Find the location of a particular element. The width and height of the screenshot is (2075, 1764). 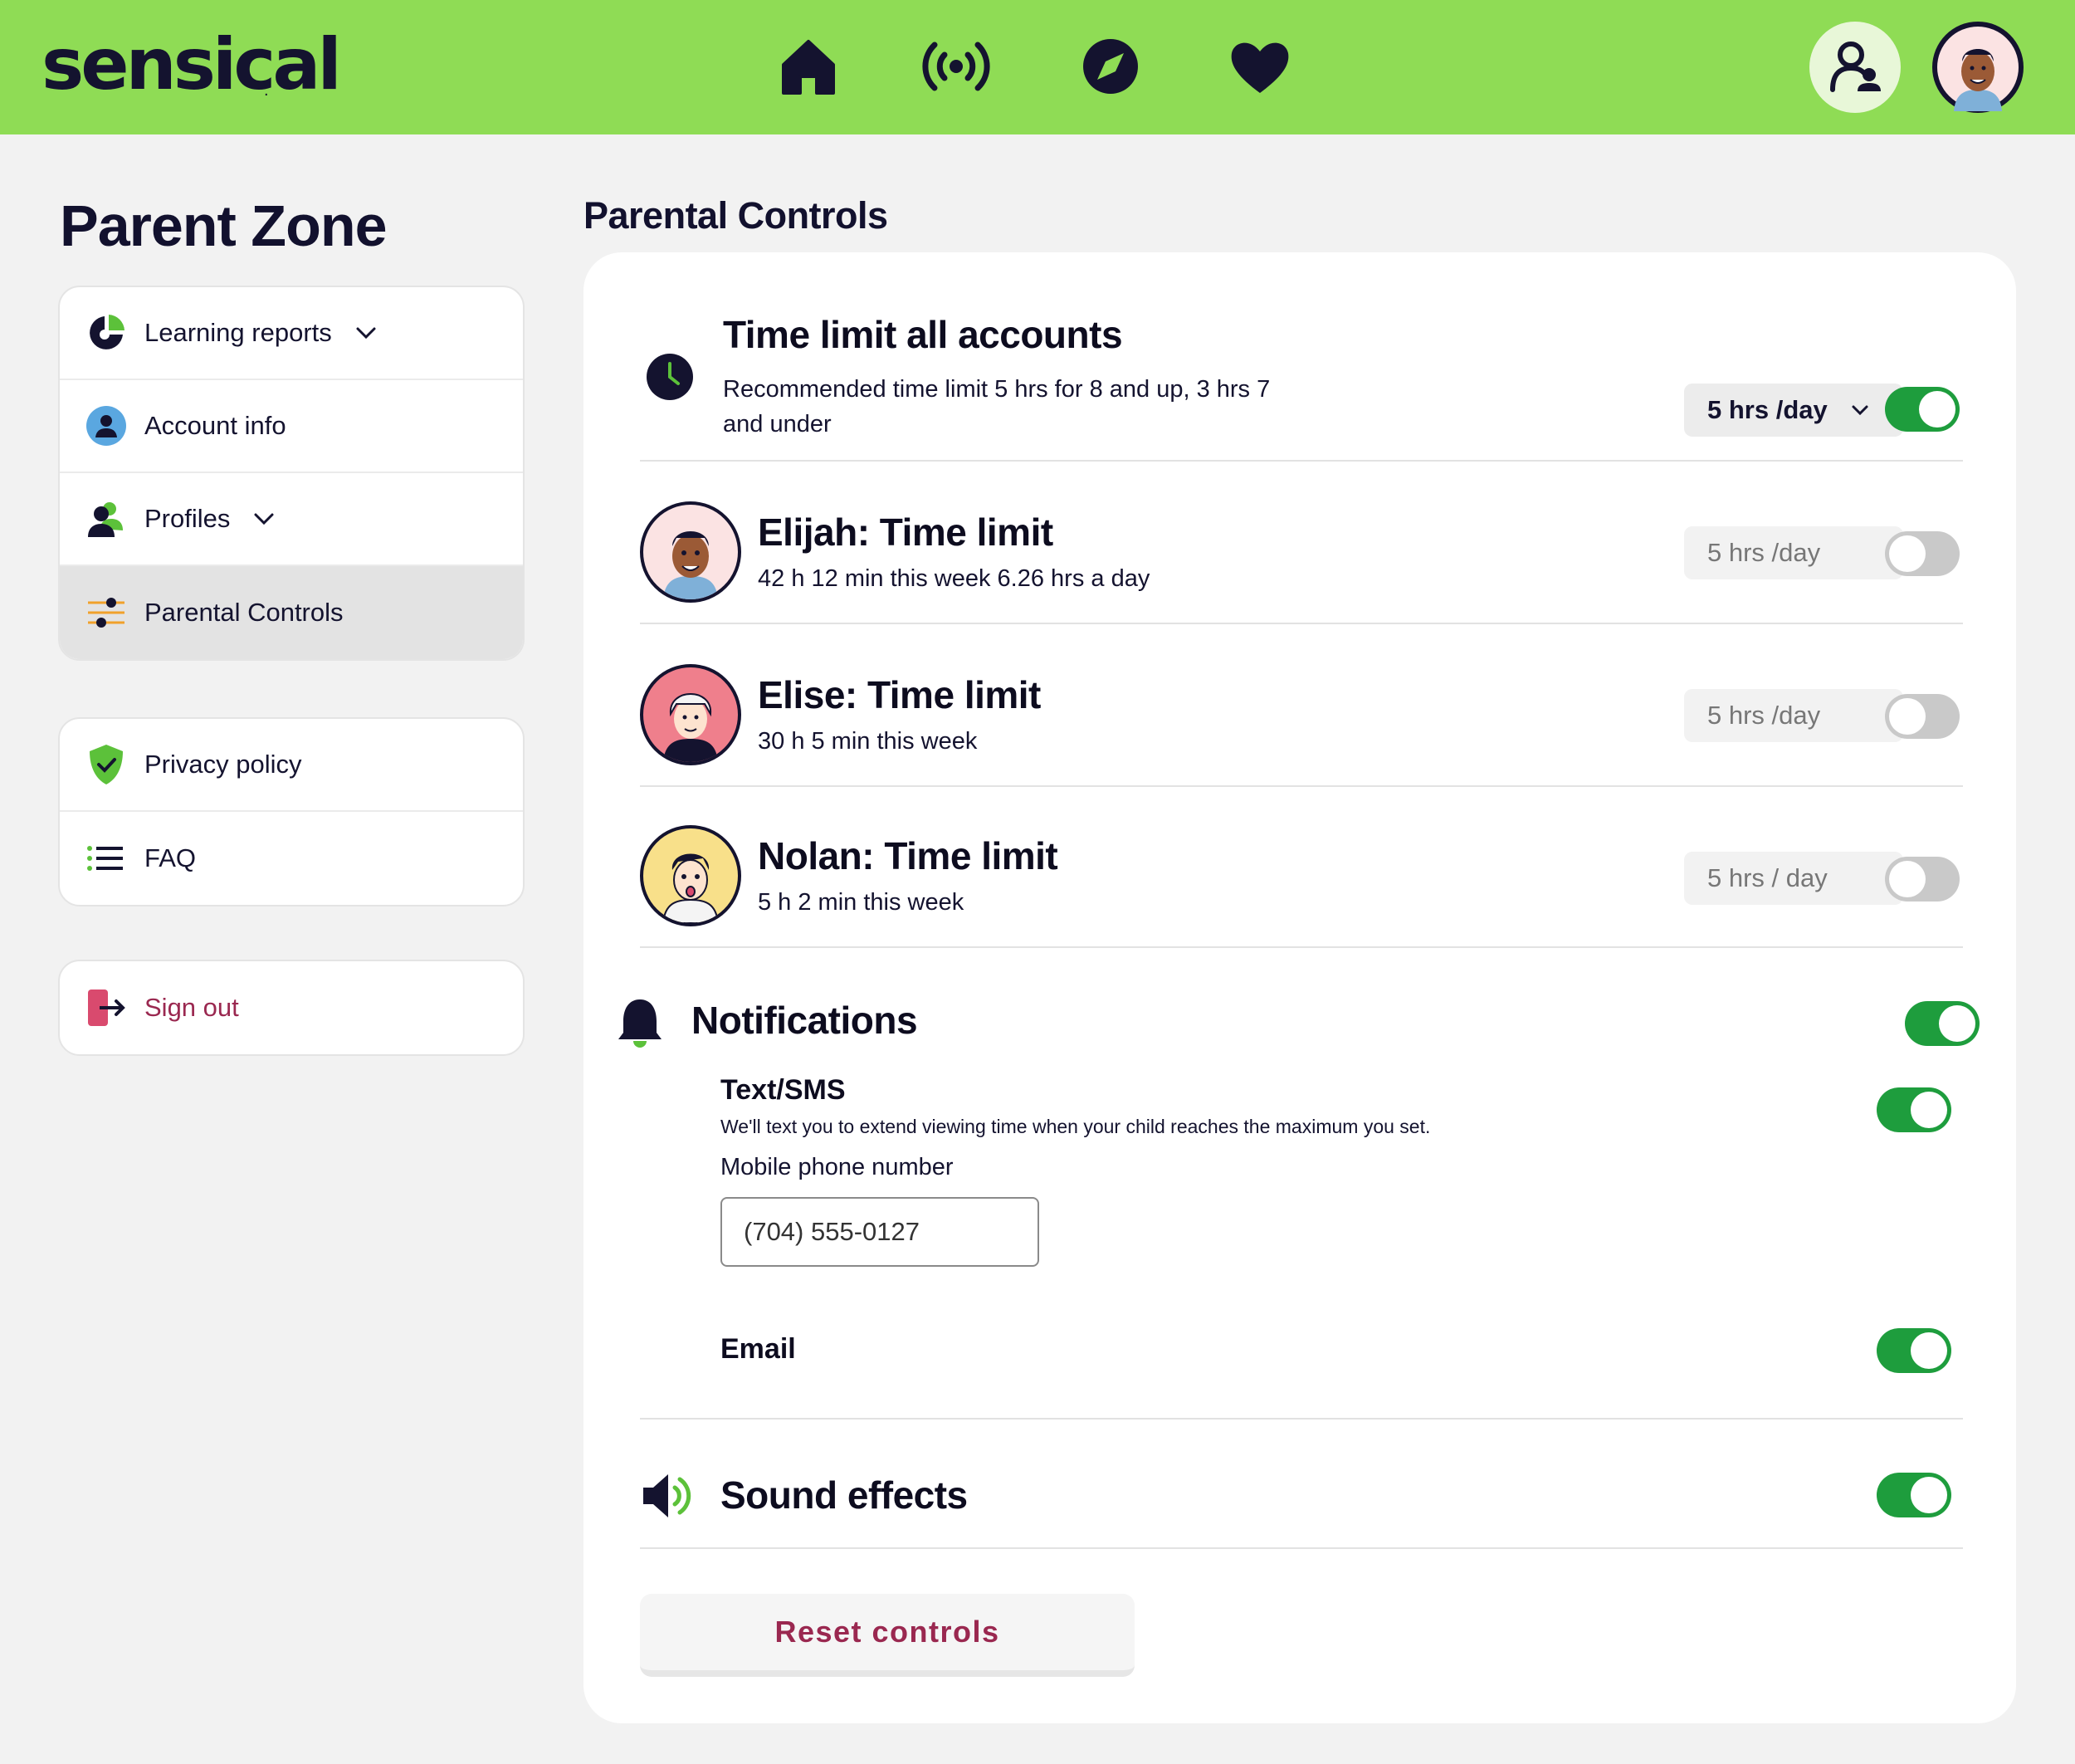

parent-zone-title: Parent Zone is located at coordinates (224, 225).